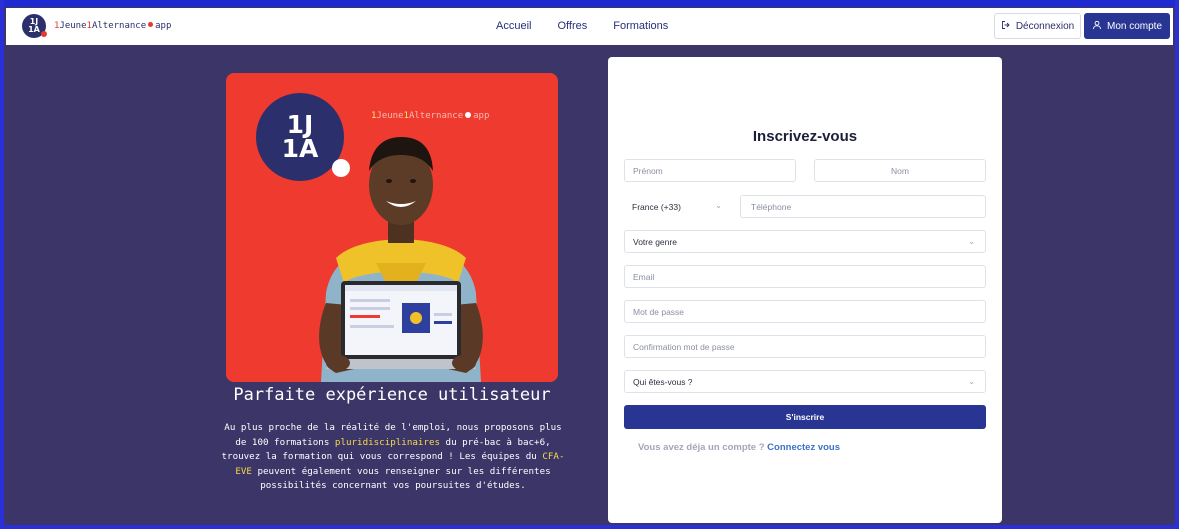 The image size is (1179, 529). Describe the element at coordinates (805, 136) in the screenshot. I see `form-title: Inscrivez-vous` at that location.